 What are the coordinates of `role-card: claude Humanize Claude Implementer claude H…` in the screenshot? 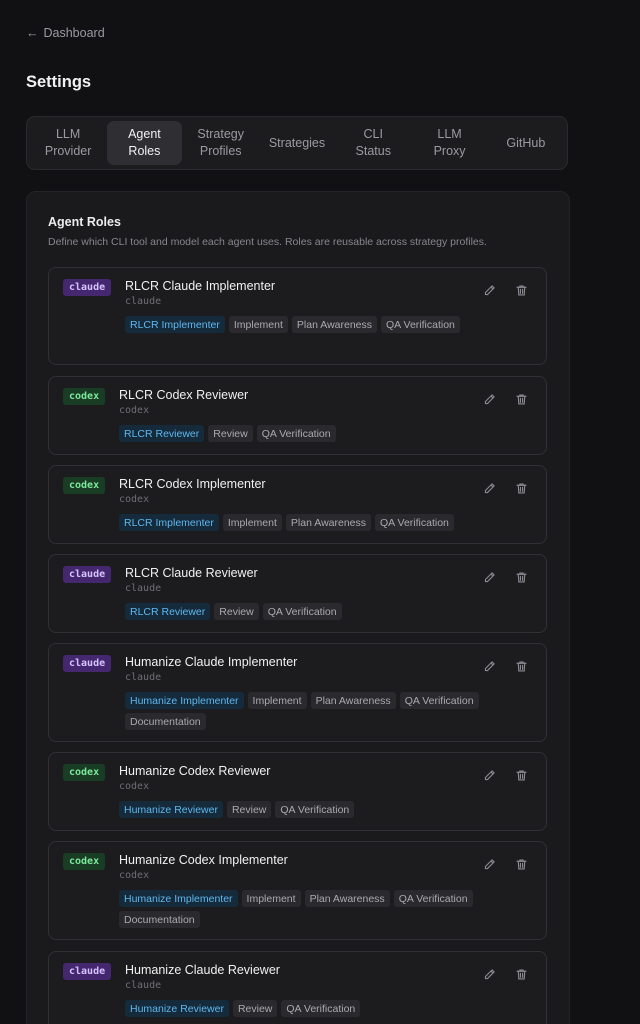 It's located at (297, 692).